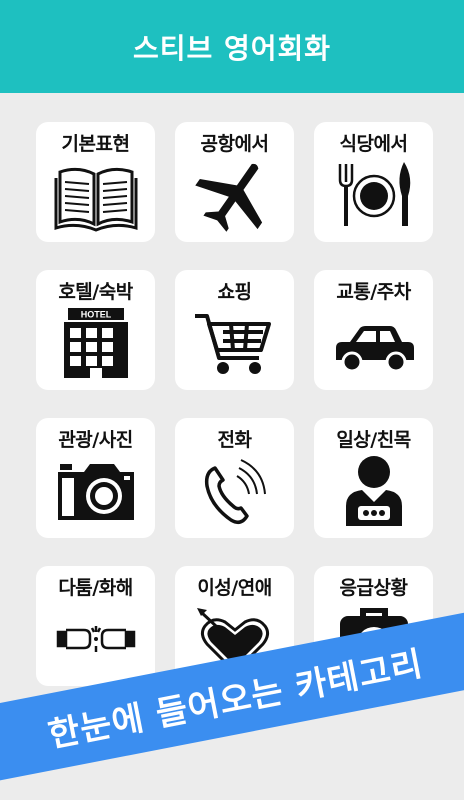 This screenshot has width=464, height=800. Describe the element at coordinates (235, 343) in the screenshot. I see `shopping-cart-icon` at that location.